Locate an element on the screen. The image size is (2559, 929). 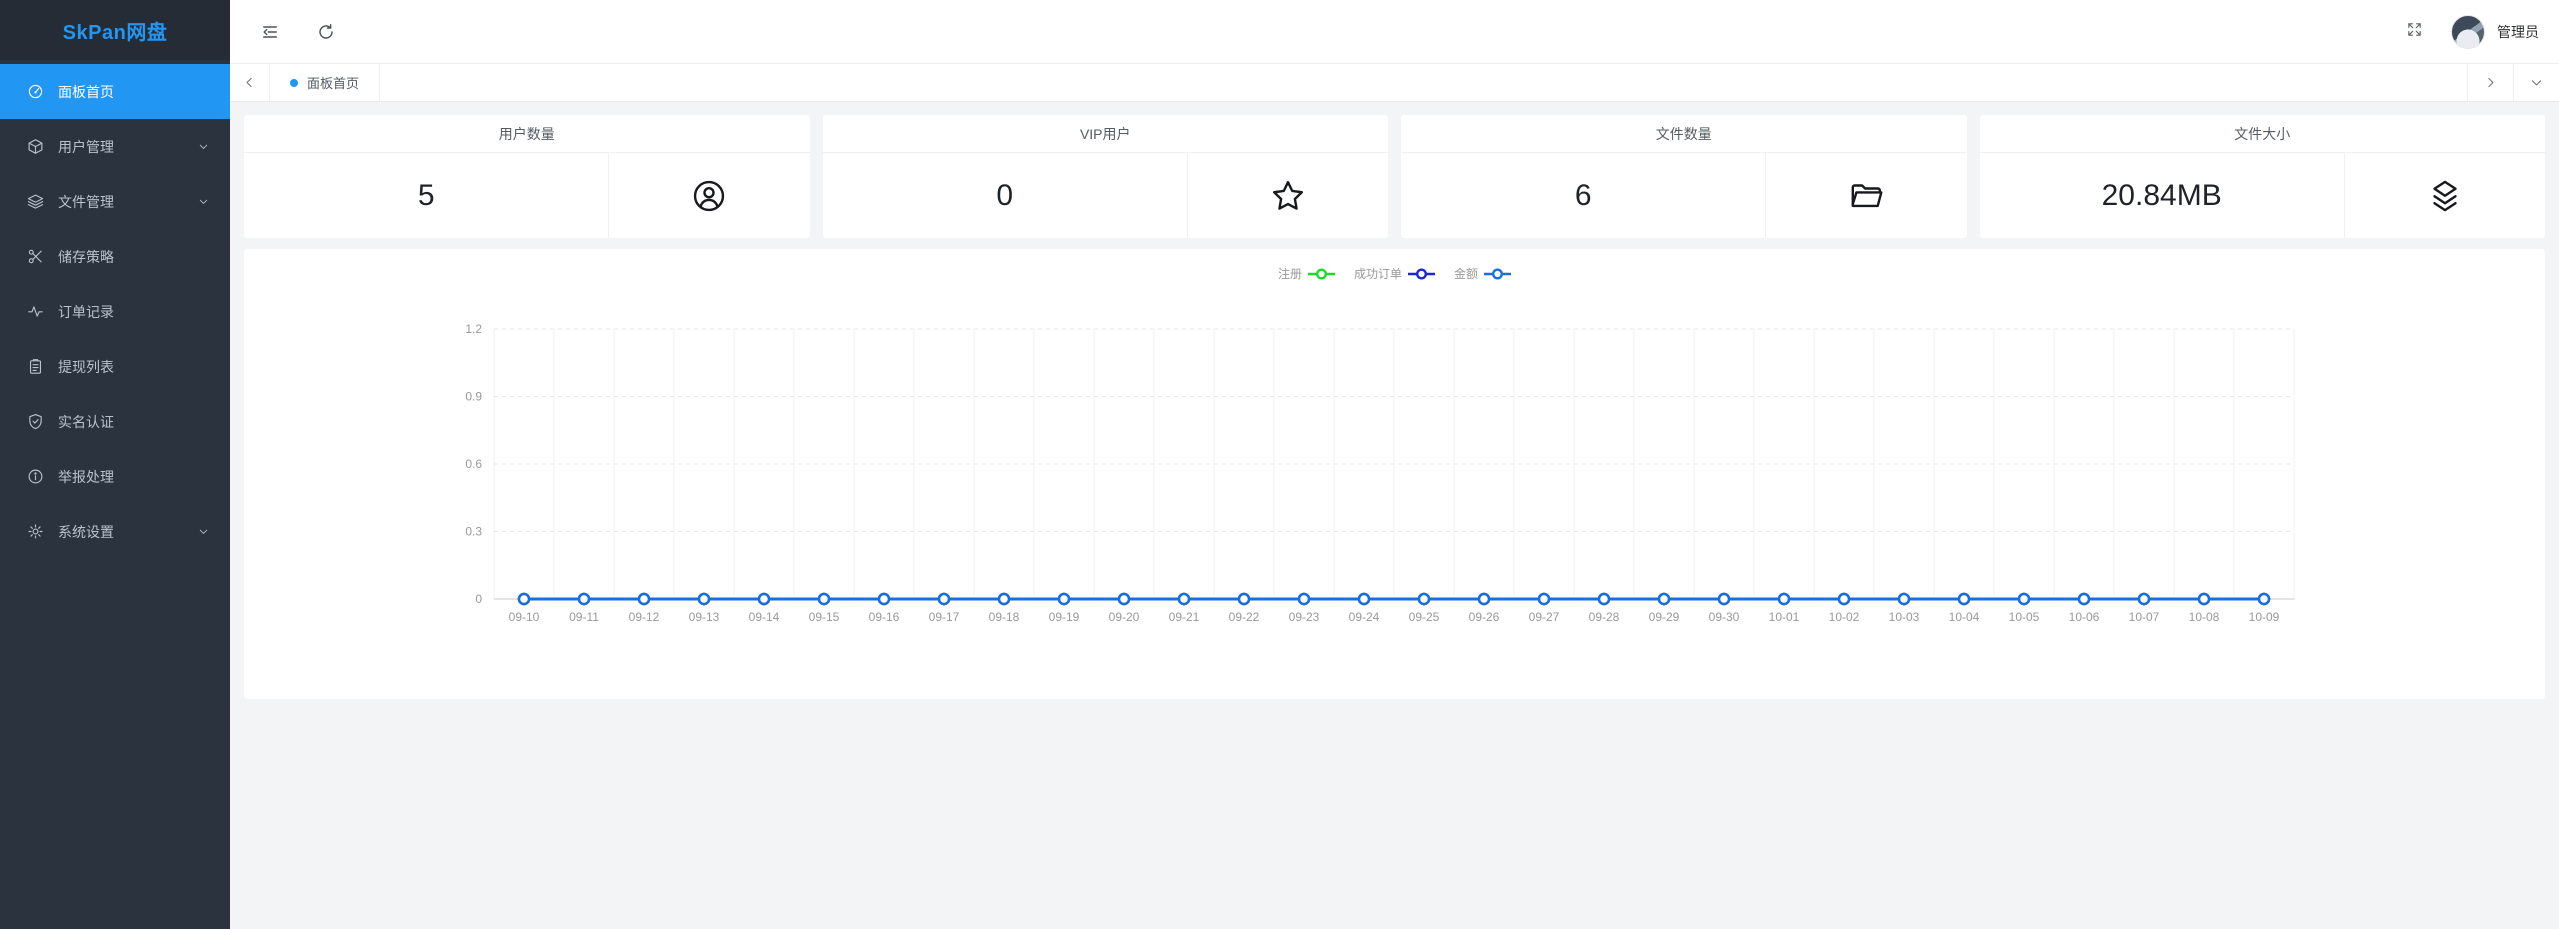
sidebar-item-label: 用户管理 is located at coordinates (86, 146).